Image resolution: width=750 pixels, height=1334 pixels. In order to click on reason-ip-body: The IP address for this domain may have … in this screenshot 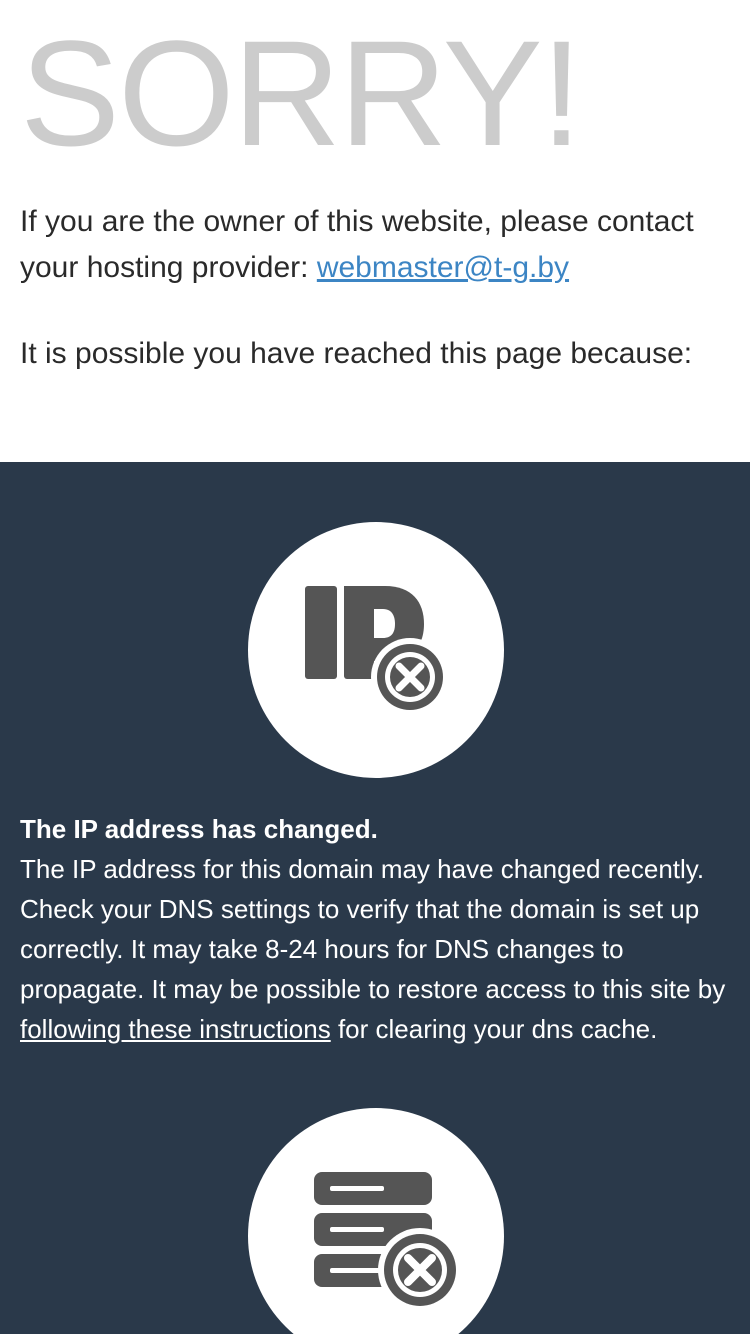, I will do `click(373, 929)`.